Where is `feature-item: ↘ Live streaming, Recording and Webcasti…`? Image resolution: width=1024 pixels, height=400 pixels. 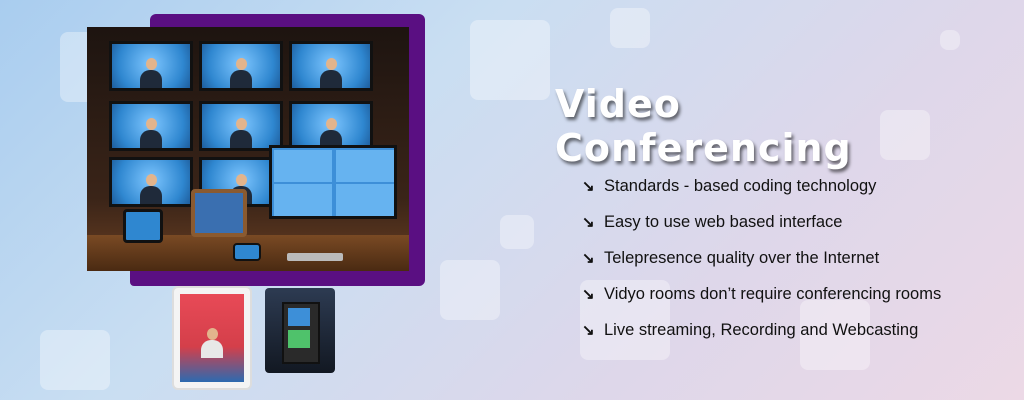
feature-item: ↘ Live streaming, Recording and Webcasti… is located at coordinates (797, 330).